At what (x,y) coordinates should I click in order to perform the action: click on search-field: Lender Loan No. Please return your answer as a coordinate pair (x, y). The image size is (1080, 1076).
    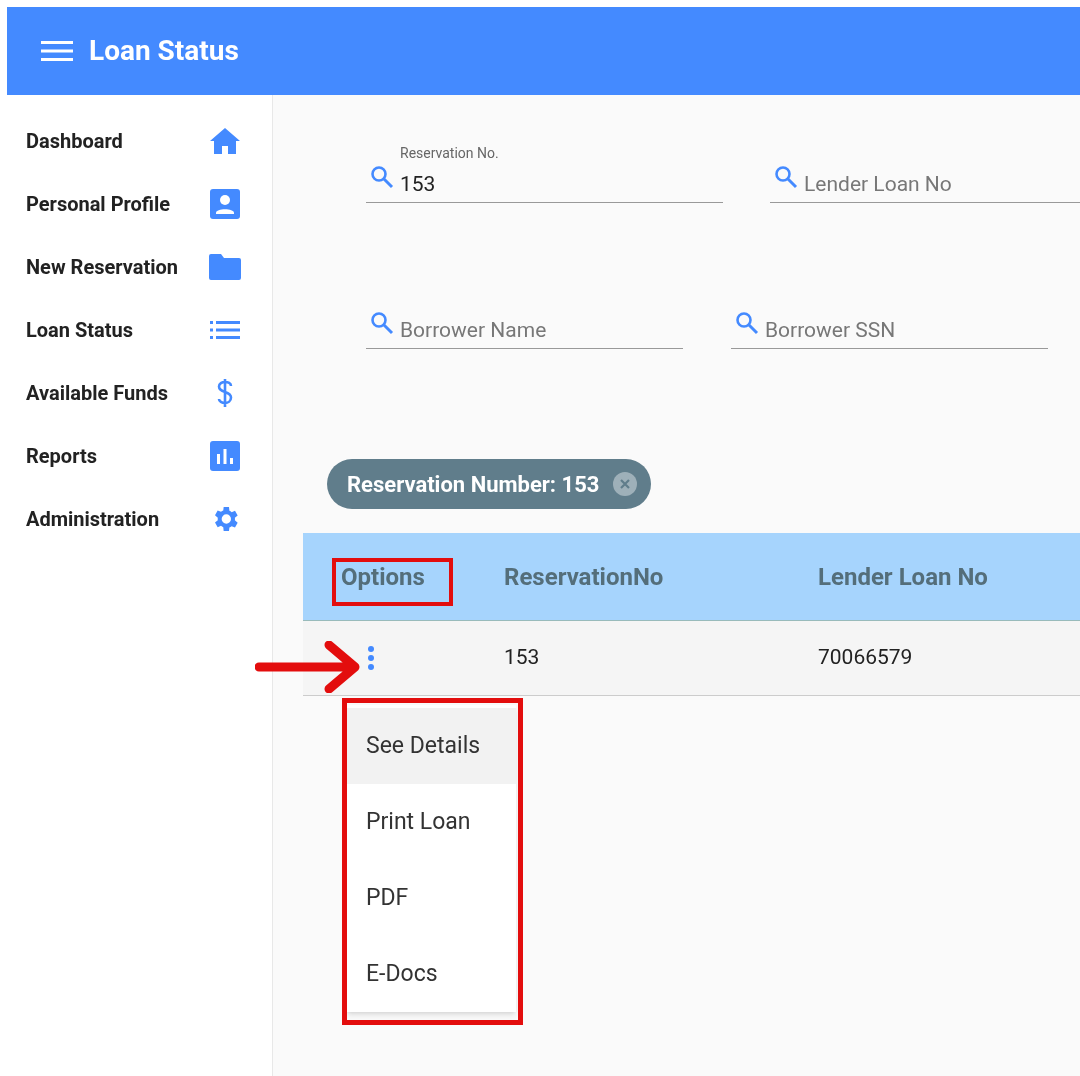
    Looking at the image, I should click on (925, 173).